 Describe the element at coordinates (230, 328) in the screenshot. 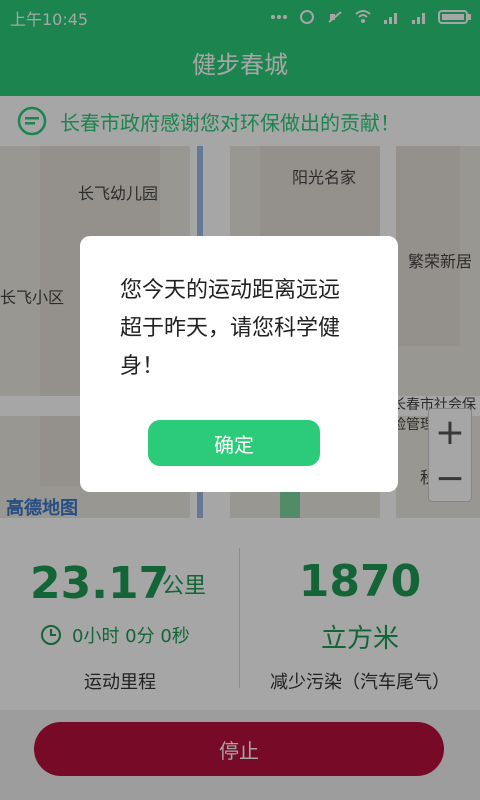

I see `dialog-message: 您今天的运动距离远远超于昨天，请您科学健身！` at that location.